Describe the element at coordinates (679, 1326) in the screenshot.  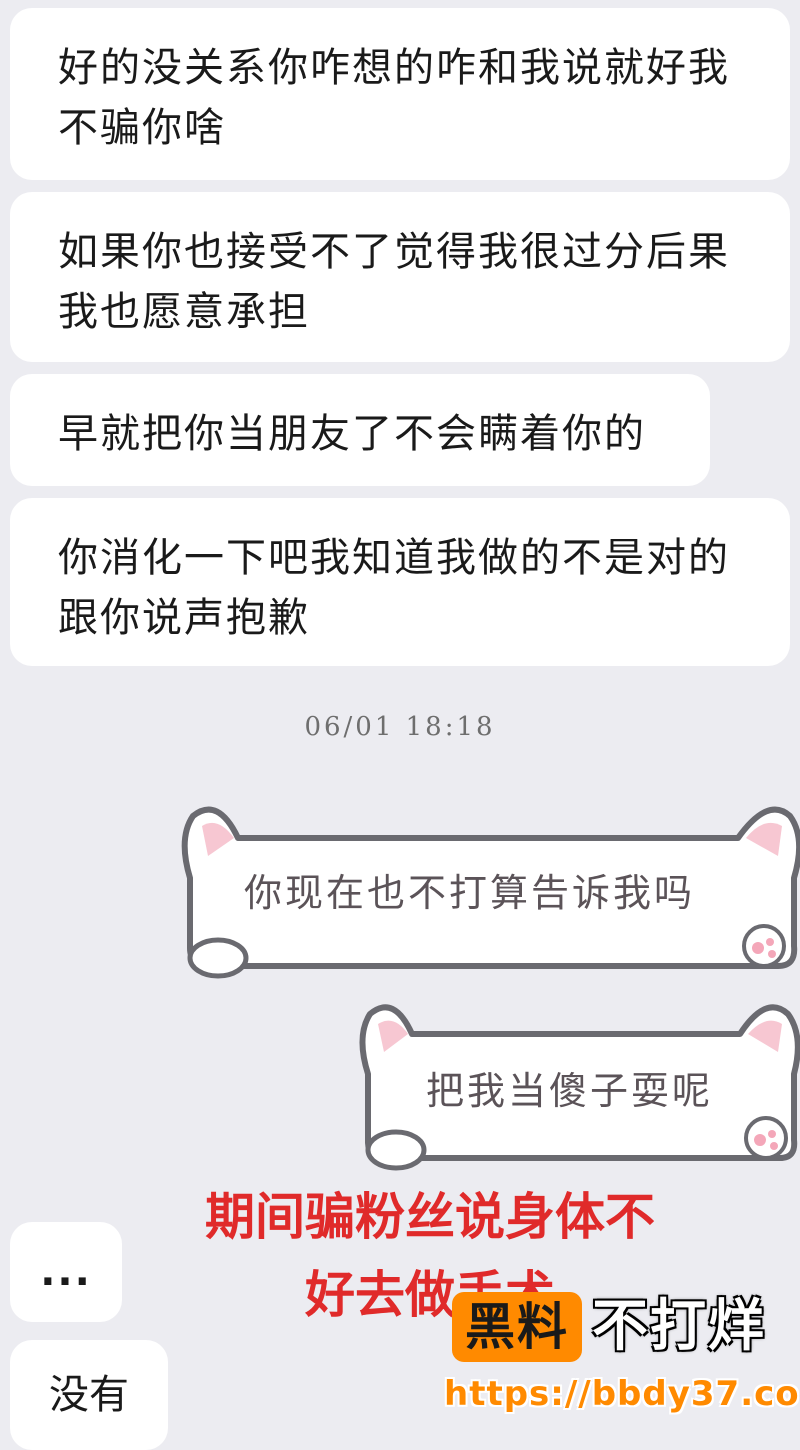
I see `watermark-title: 不打烊` at that location.